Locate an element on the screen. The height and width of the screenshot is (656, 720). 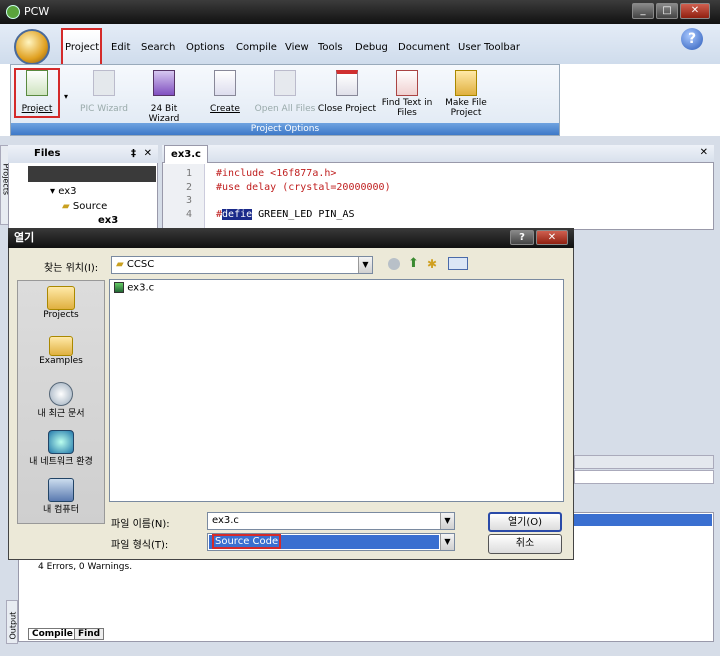
create-button: Create is located at coordinates (225, 92).